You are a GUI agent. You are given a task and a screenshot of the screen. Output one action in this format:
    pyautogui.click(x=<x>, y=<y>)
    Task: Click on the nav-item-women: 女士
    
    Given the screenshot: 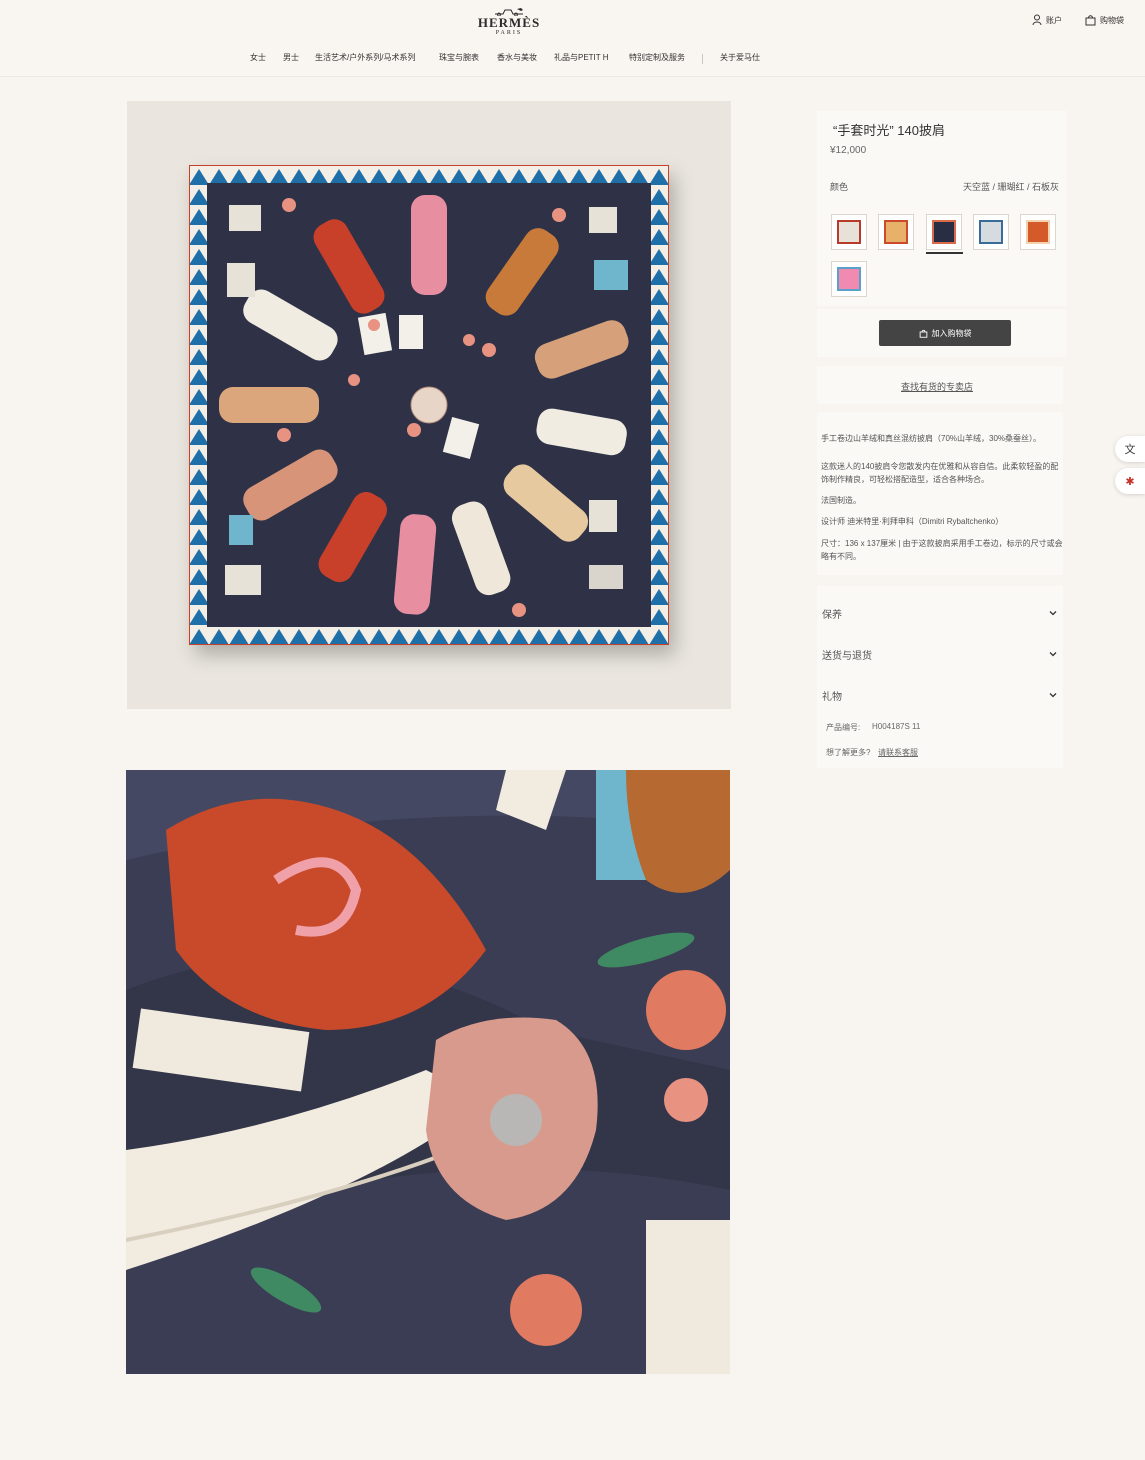 What is the action you would take?
    pyautogui.click(x=258, y=57)
    